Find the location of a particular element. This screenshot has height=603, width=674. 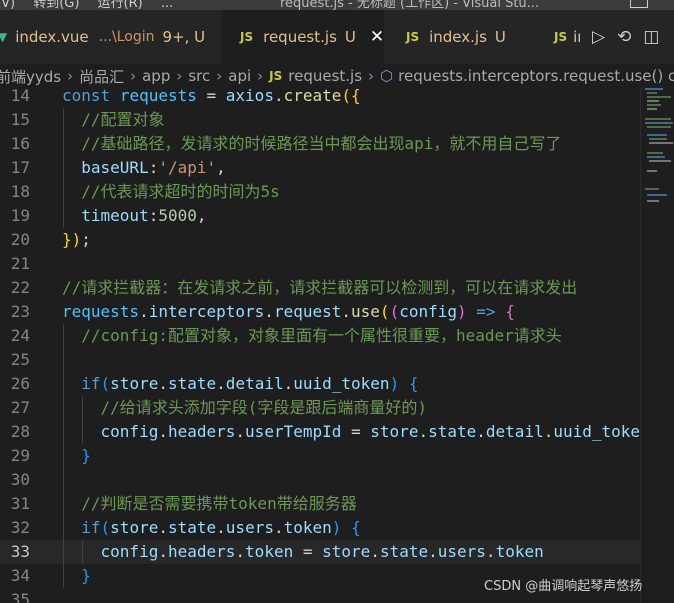

tab-status: 9+, U is located at coordinates (184, 37).